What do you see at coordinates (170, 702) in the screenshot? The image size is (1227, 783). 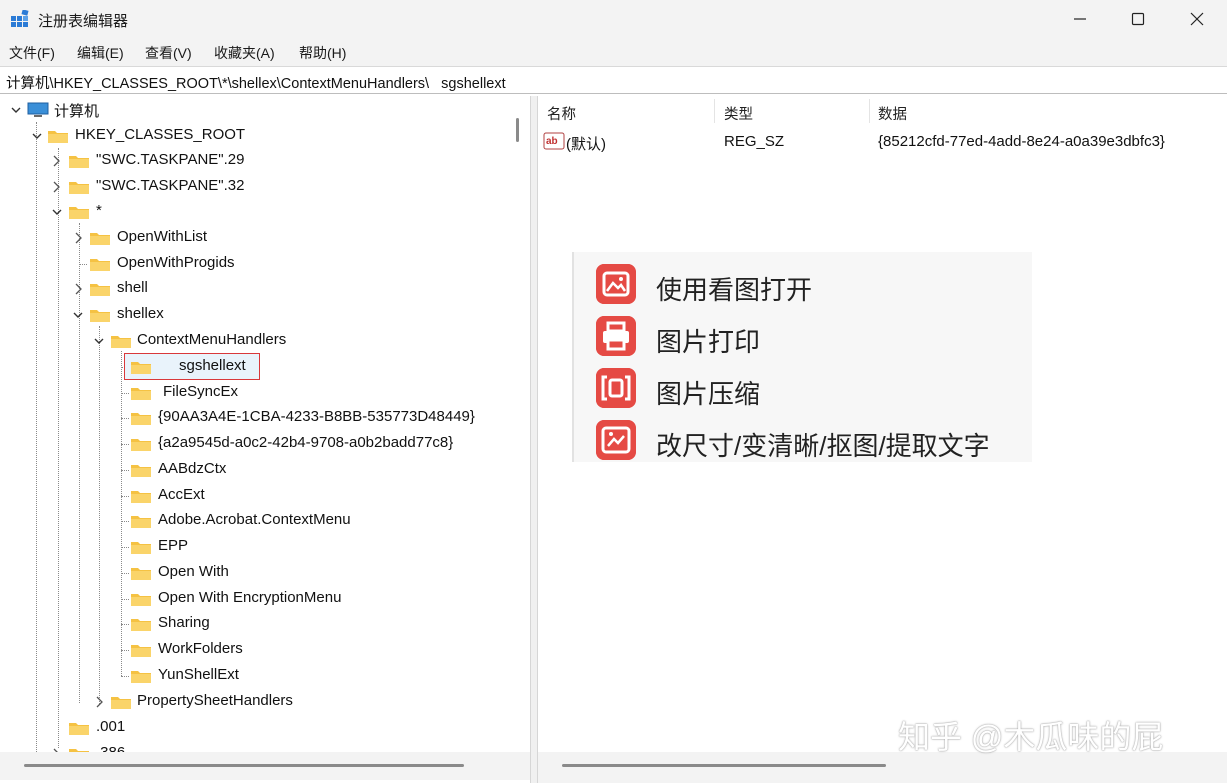 I see `tree-node-propertysheethandlers: PropertySheetHandlers` at bounding box center [170, 702].